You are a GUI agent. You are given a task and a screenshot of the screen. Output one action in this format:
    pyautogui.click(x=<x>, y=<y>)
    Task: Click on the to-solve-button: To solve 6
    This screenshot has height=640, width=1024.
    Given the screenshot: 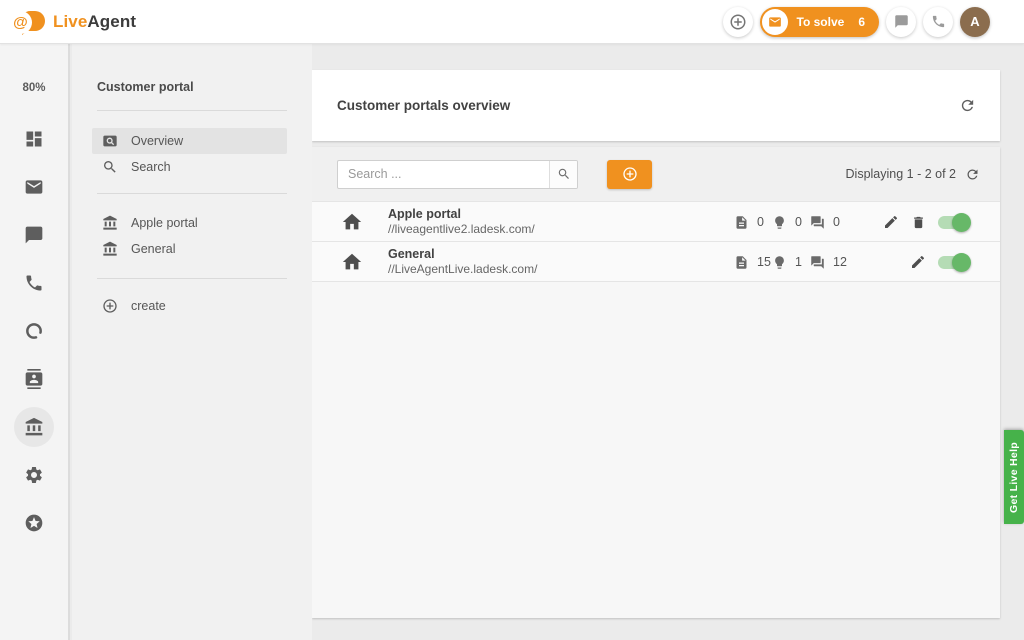 What is the action you would take?
    pyautogui.click(x=819, y=21)
    